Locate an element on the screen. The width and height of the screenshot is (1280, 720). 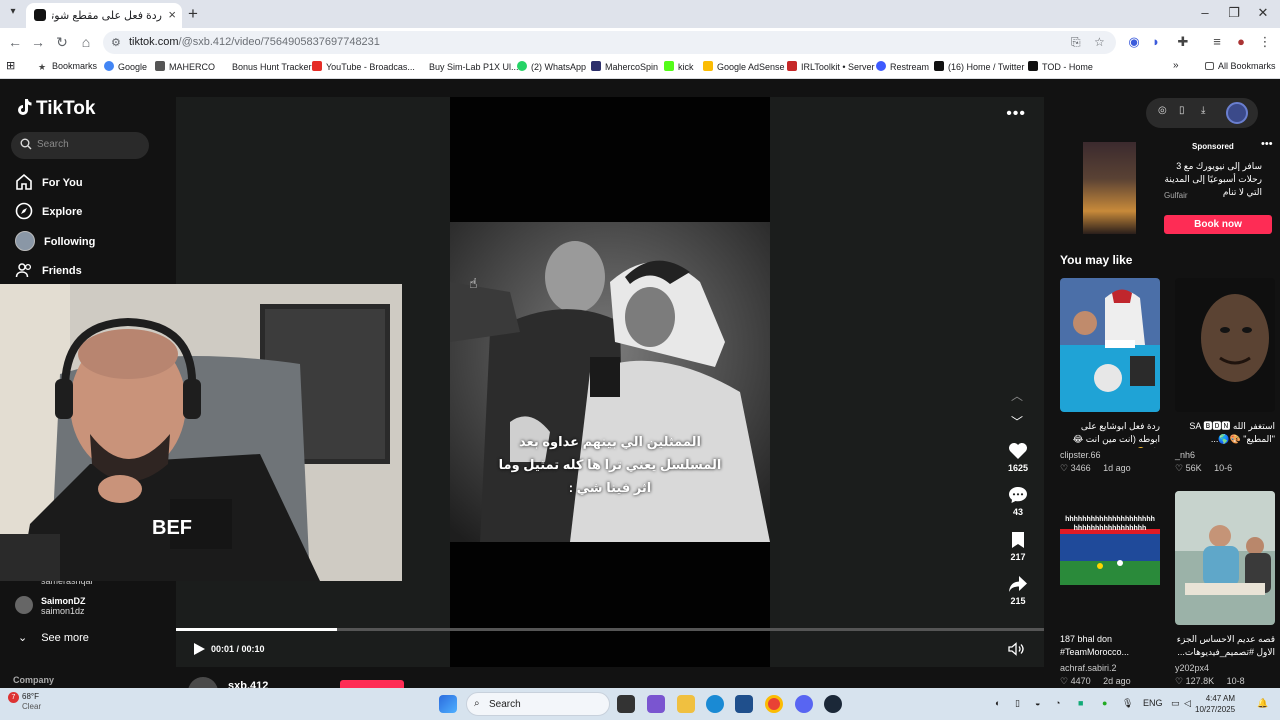
windows-start-icon is located at coordinates (448, 704).